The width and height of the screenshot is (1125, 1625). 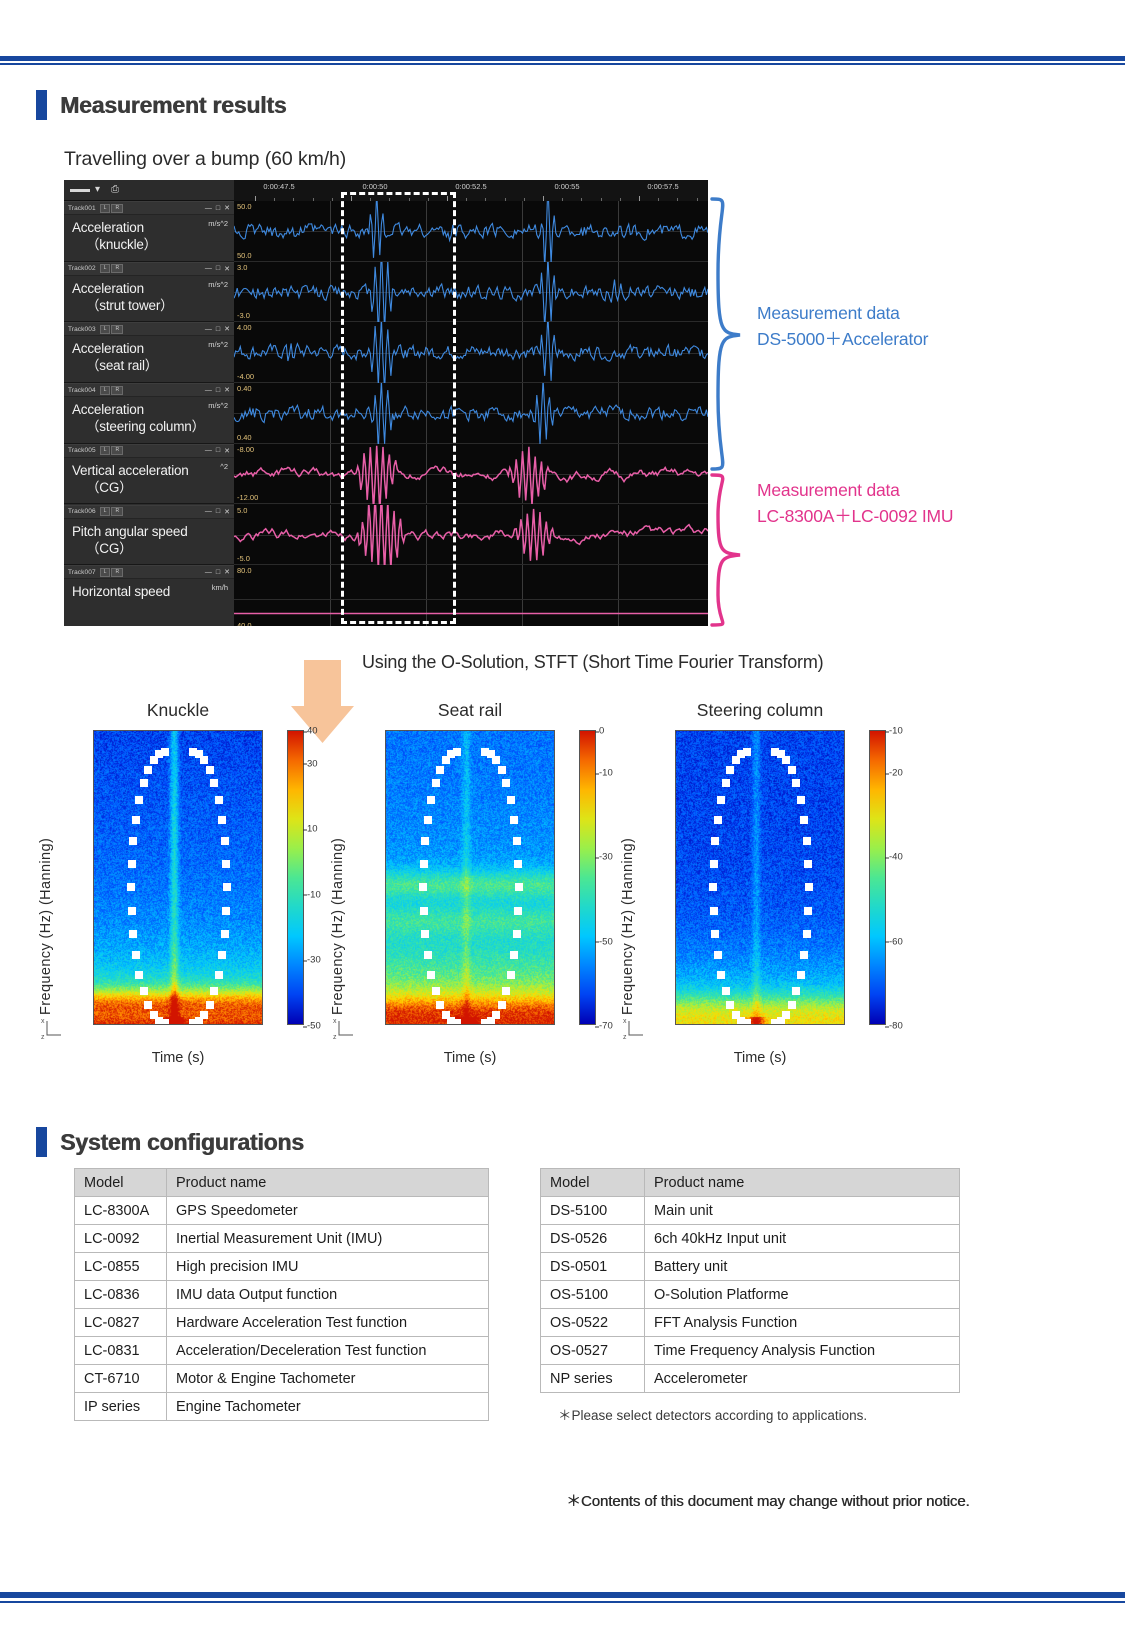 What do you see at coordinates (471, 474) in the screenshot?
I see `track-waveform-plot: -8.00 -12.00` at bounding box center [471, 474].